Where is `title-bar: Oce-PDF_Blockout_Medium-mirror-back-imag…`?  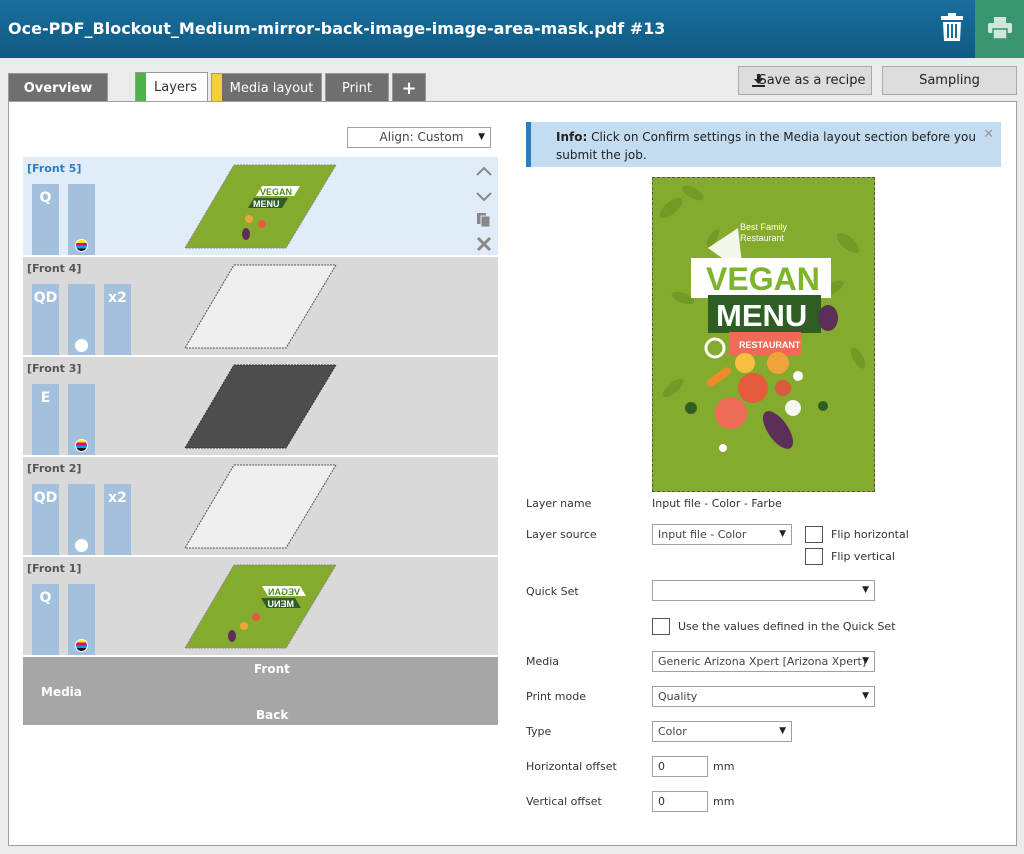
title-bar: Oce-PDF_Blockout_Medium-mirror-back-imag… is located at coordinates (512, 29).